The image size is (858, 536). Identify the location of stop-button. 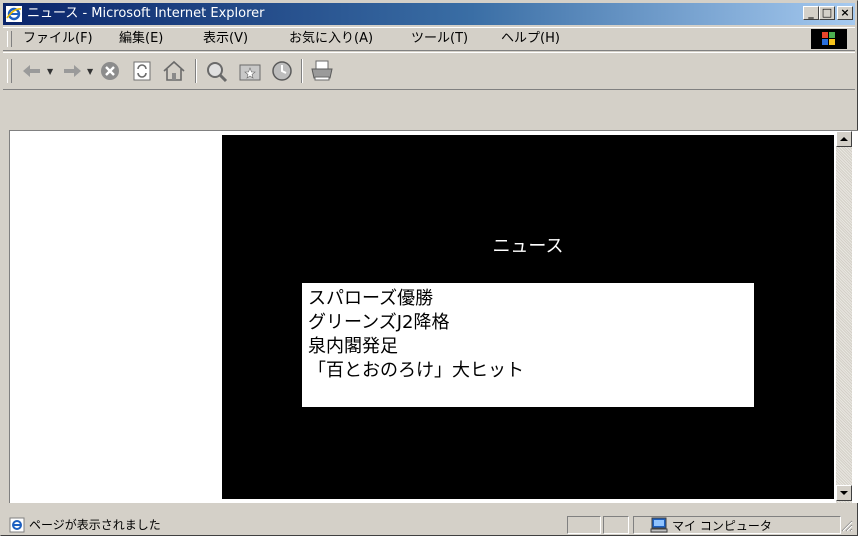
(110, 71).